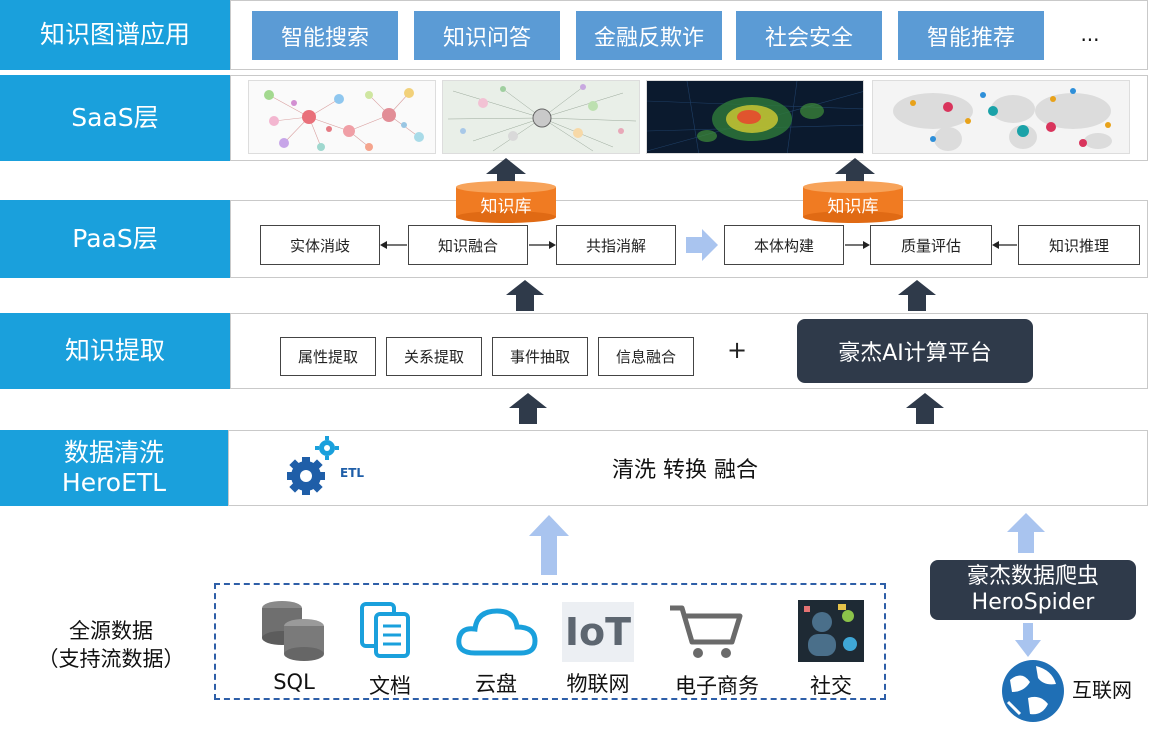 The image size is (1160, 729). Describe the element at coordinates (649, 35) in the screenshot. I see `app-financial-antifraud: 金融反欺诈` at that location.